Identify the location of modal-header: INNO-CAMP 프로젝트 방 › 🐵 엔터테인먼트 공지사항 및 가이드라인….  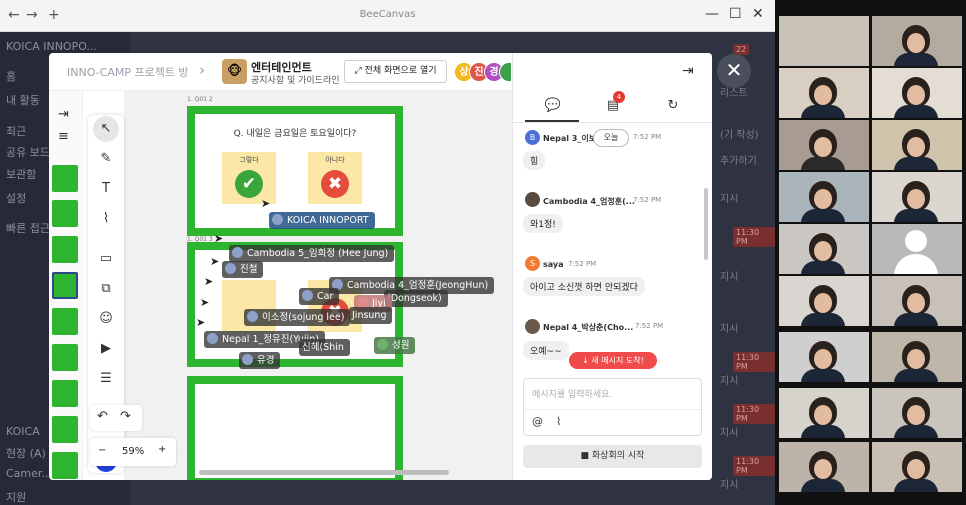
(280, 72).